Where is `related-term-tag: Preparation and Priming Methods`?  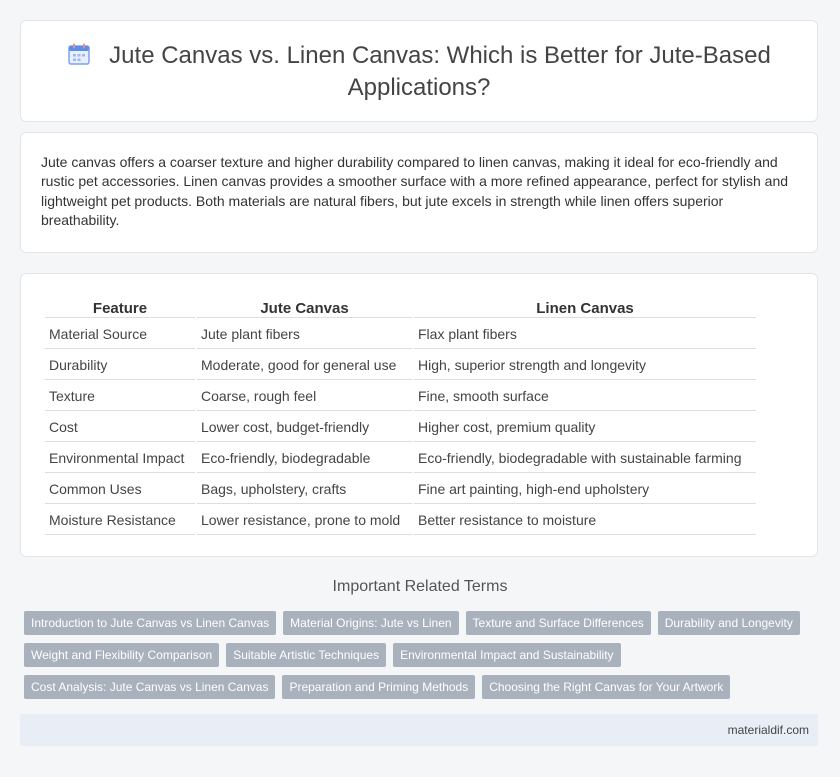
related-term-tag: Preparation and Priming Methods is located at coordinates (379, 687).